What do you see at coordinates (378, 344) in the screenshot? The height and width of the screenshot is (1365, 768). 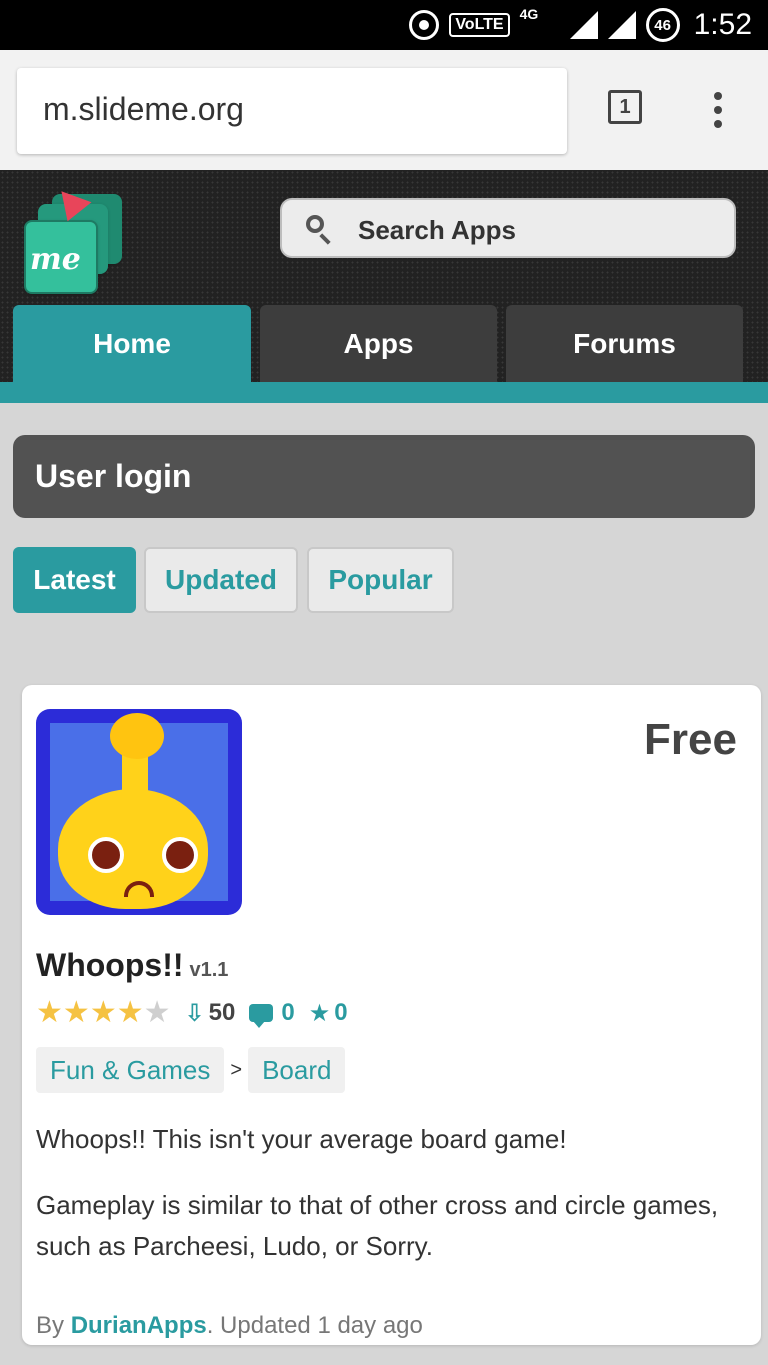 I see `nav-tab-apps: Apps` at bounding box center [378, 344].